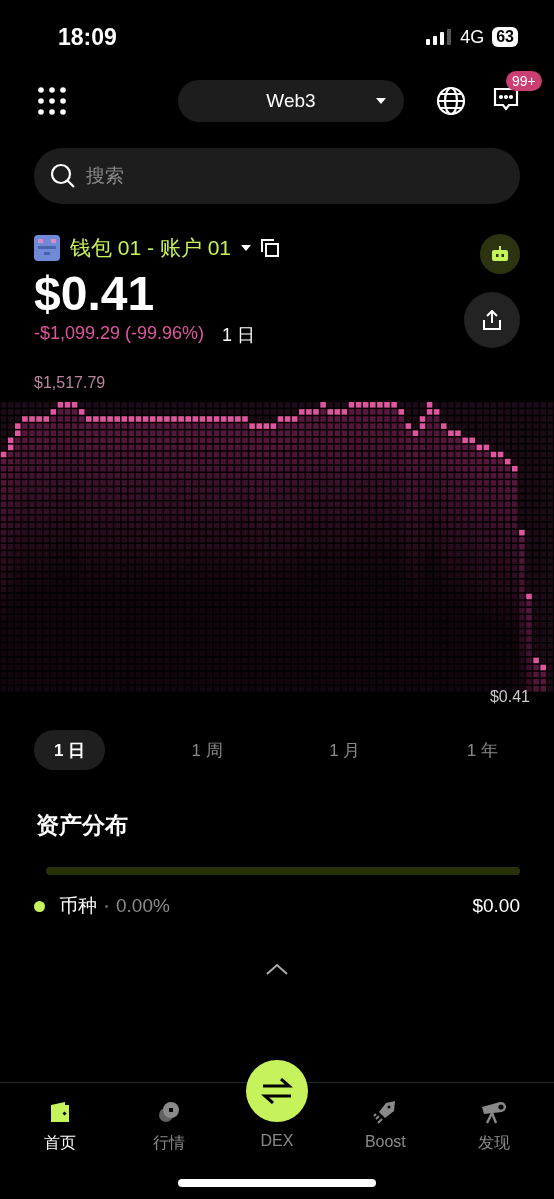  I want to click on copy-icon, so click(270, 248).